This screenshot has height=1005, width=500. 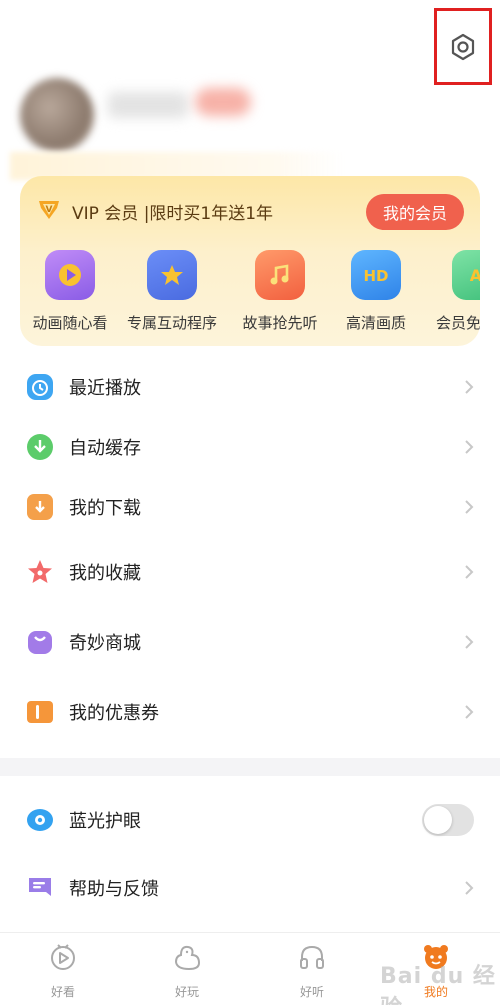 What do you see at coordinates (415, 212) in the screenshot?
I see `my-membership-button: 我的会员` at bounding box center [415, 212].